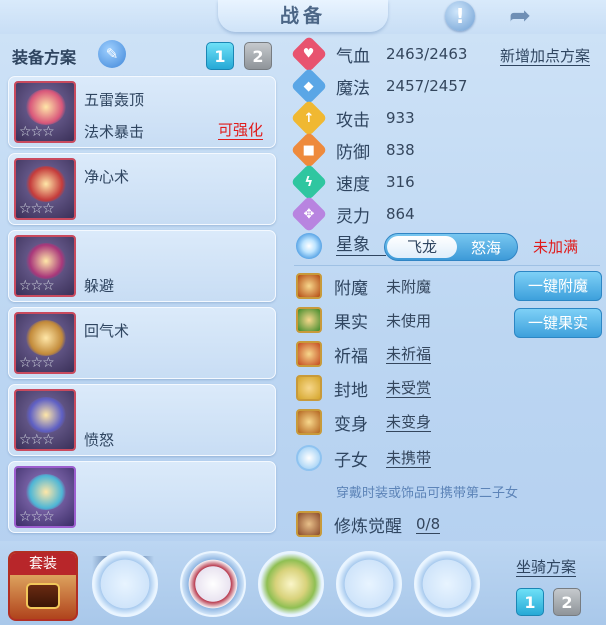 This screenshot has height=625, width=606. I want to click on attribute-row: 附魔 未附魔, so click(363, 286).